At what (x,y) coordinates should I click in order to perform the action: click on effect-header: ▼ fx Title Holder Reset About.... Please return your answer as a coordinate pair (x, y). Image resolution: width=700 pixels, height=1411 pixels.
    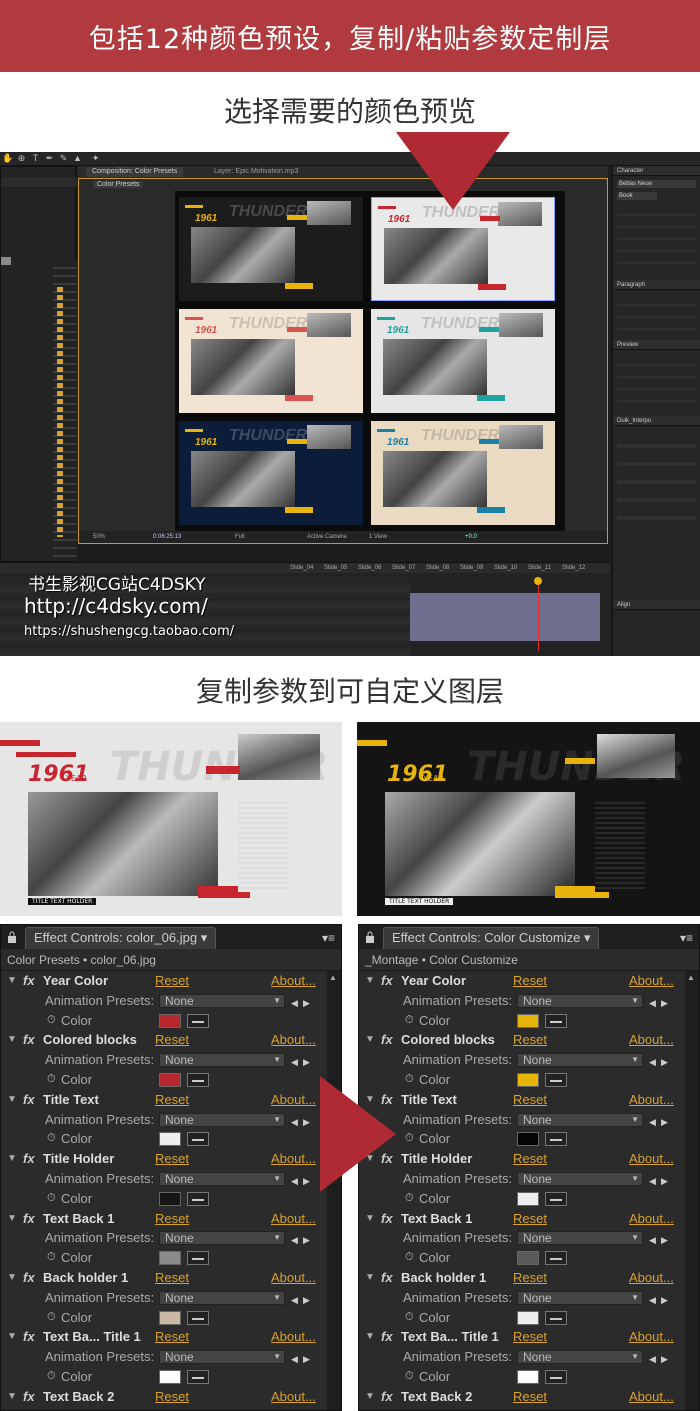
    Looking at the image, I should click on (171, 1159).